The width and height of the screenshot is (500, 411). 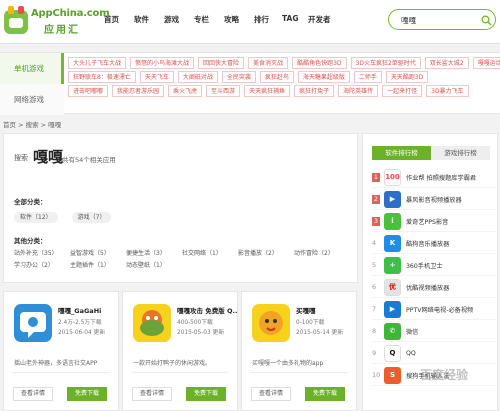 I want to click on game-tag: 天天飞车, so click(x=156, y=77).